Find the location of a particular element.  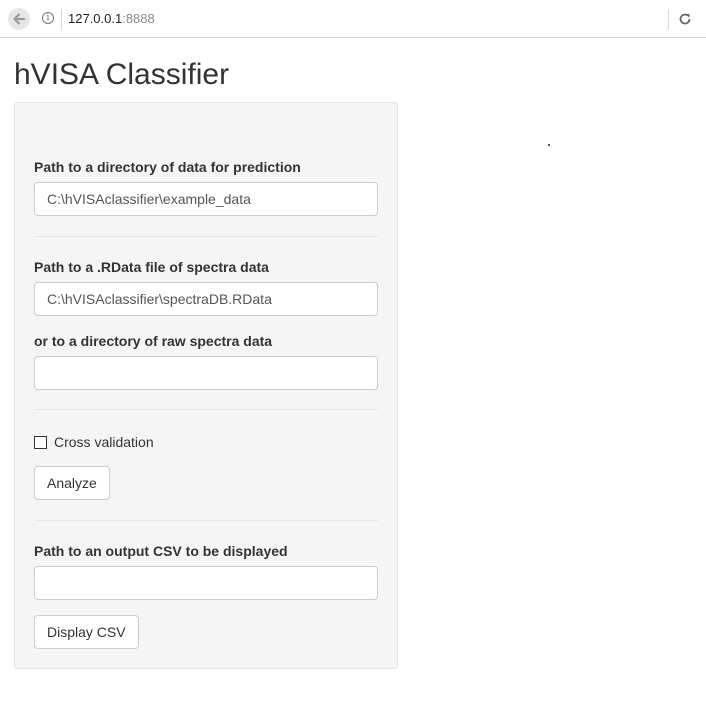

url-port: :8888 is located at coordinates (138, 18).